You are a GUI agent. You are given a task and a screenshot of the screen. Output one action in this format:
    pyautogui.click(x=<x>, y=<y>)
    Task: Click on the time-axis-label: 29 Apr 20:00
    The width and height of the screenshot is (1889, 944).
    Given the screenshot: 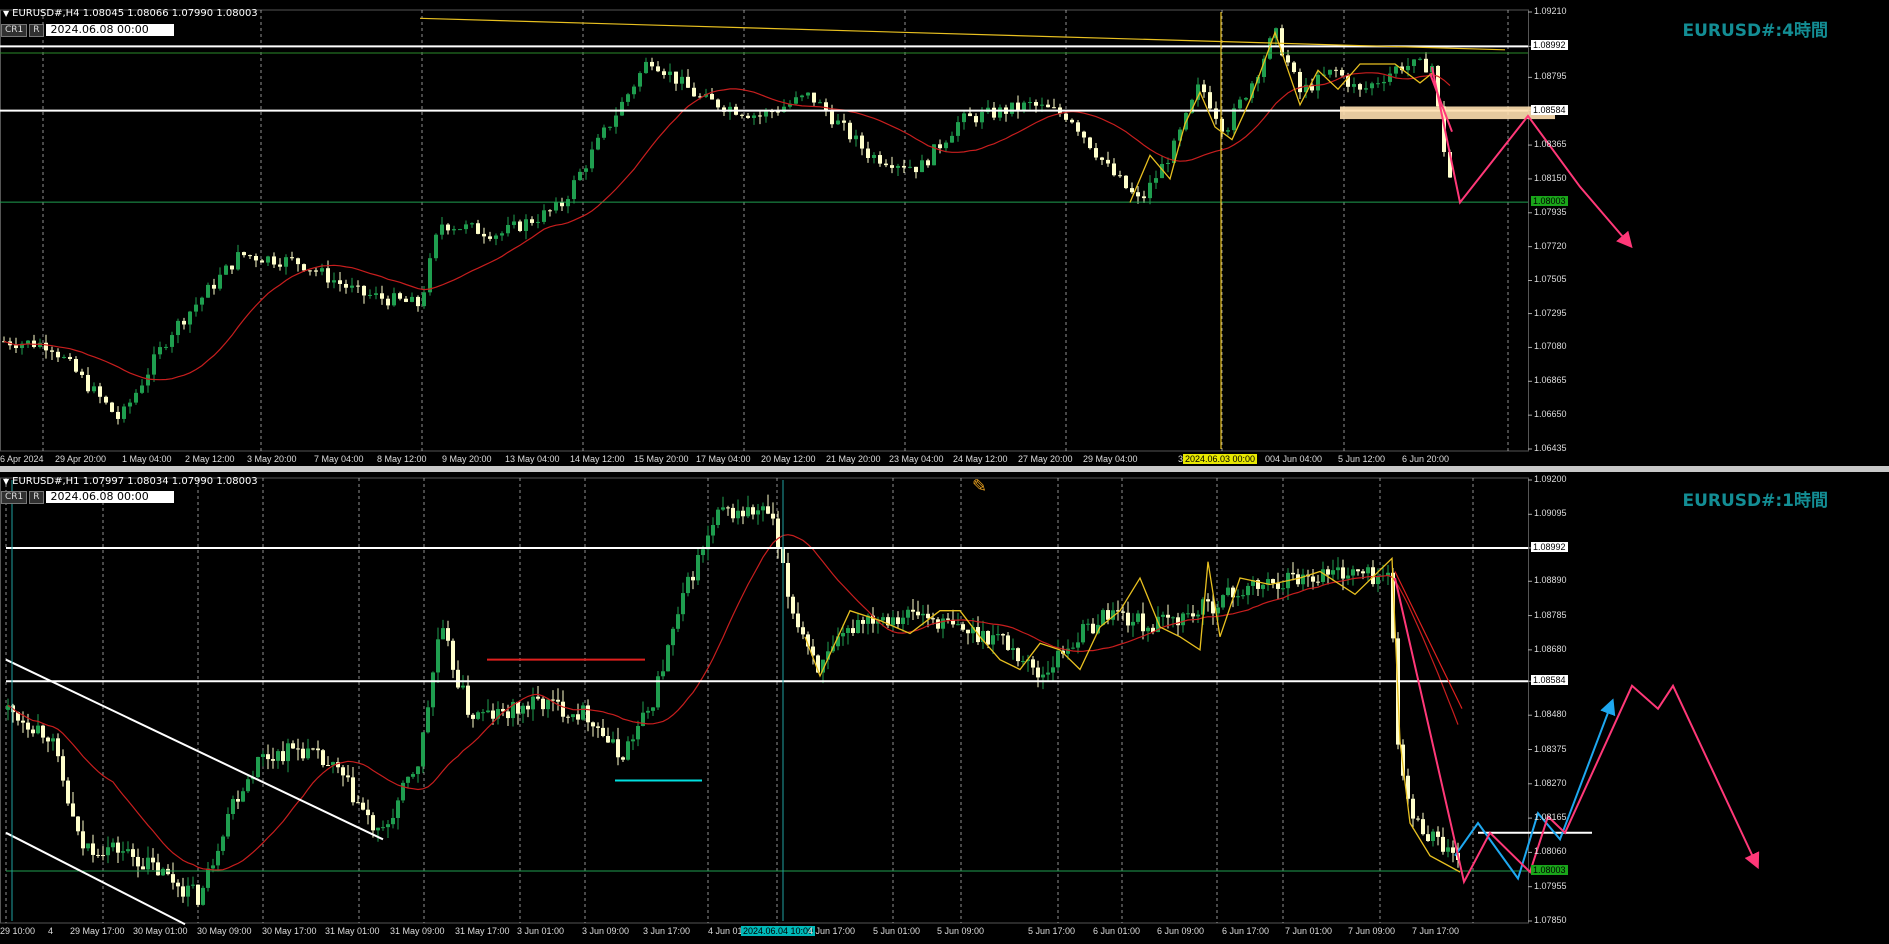 What is the action you would take?
    pyautogui.click(x=80, y=459)
    